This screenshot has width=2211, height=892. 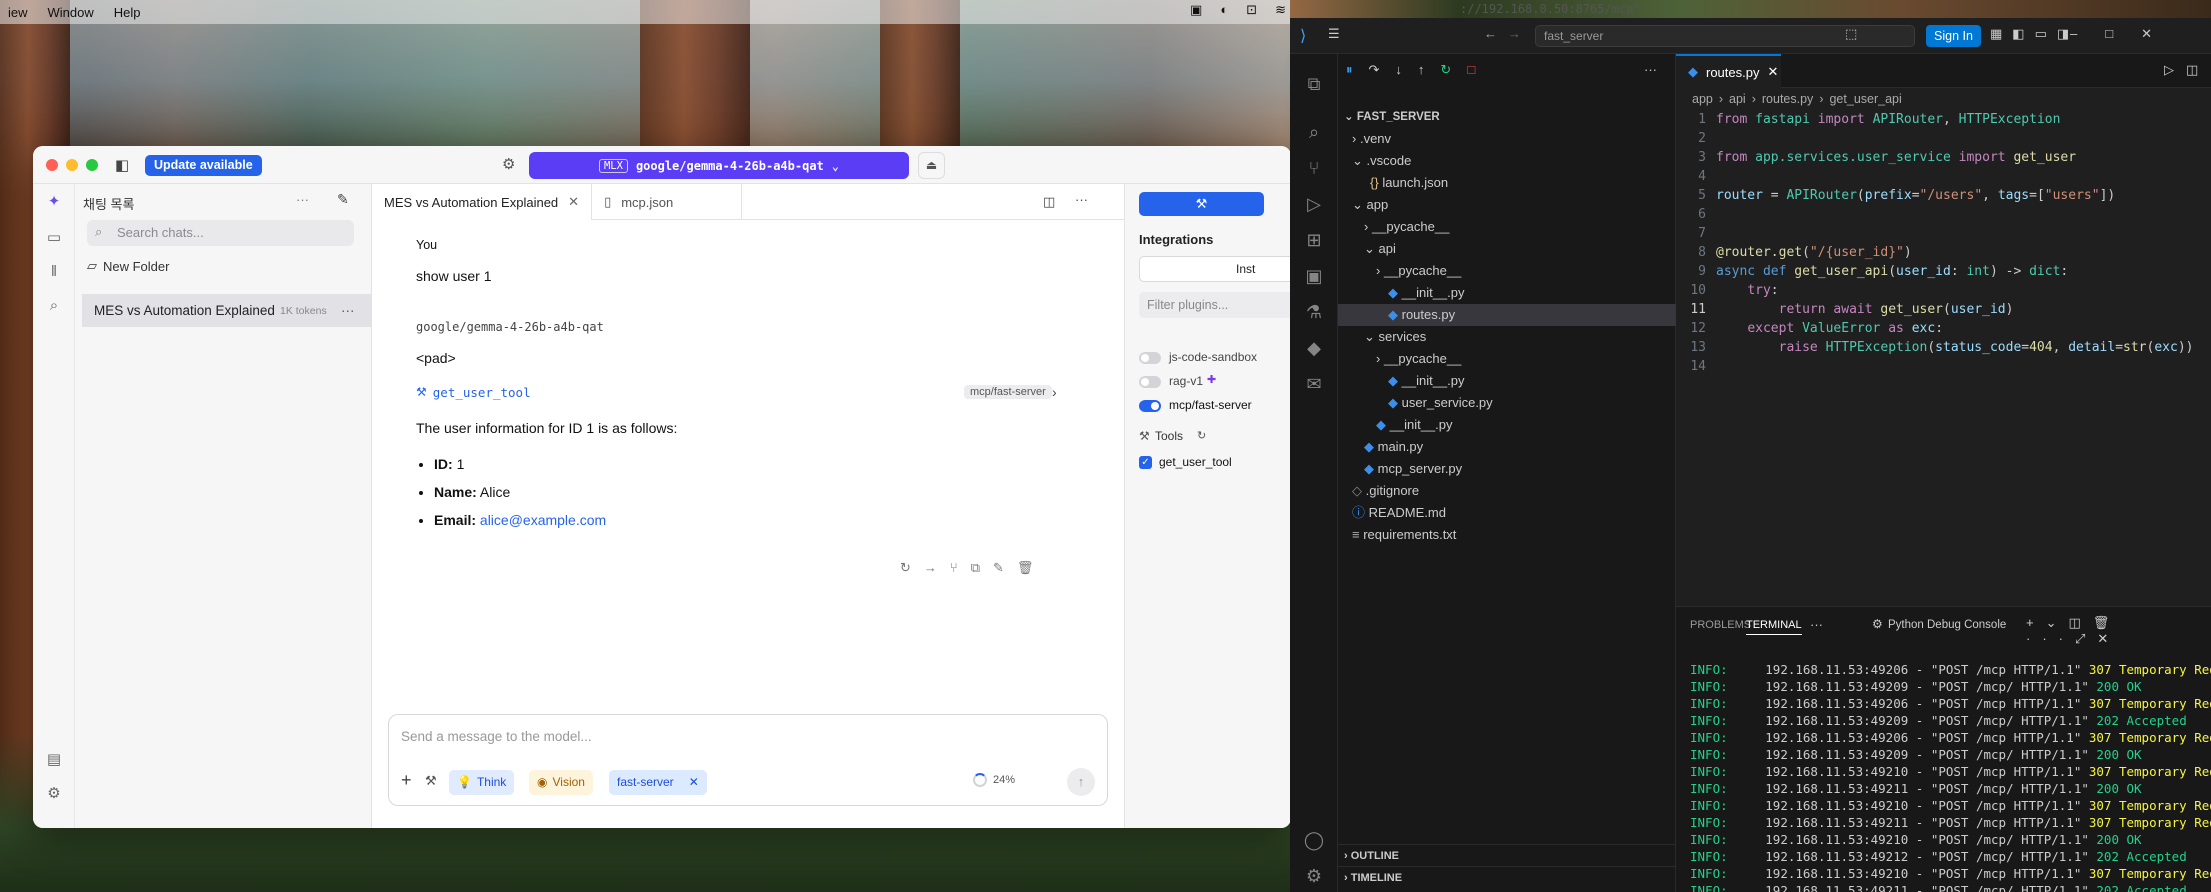 I want to click on split-editor-icon: ◫, so click(x=2192, y=70).